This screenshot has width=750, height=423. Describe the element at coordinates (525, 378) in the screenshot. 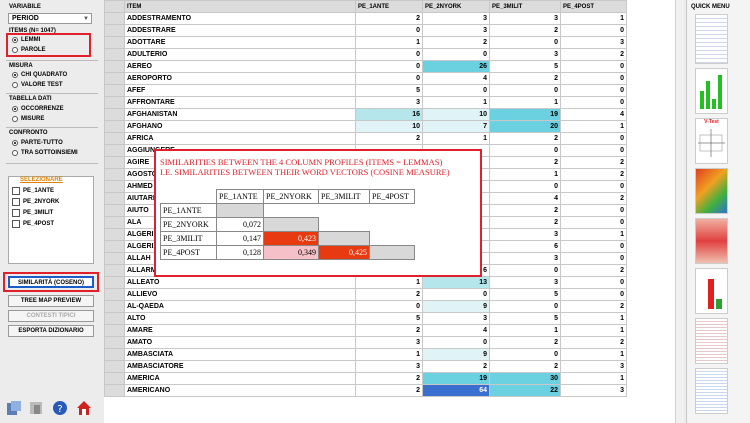

I see `count-cell: 30` at that location.